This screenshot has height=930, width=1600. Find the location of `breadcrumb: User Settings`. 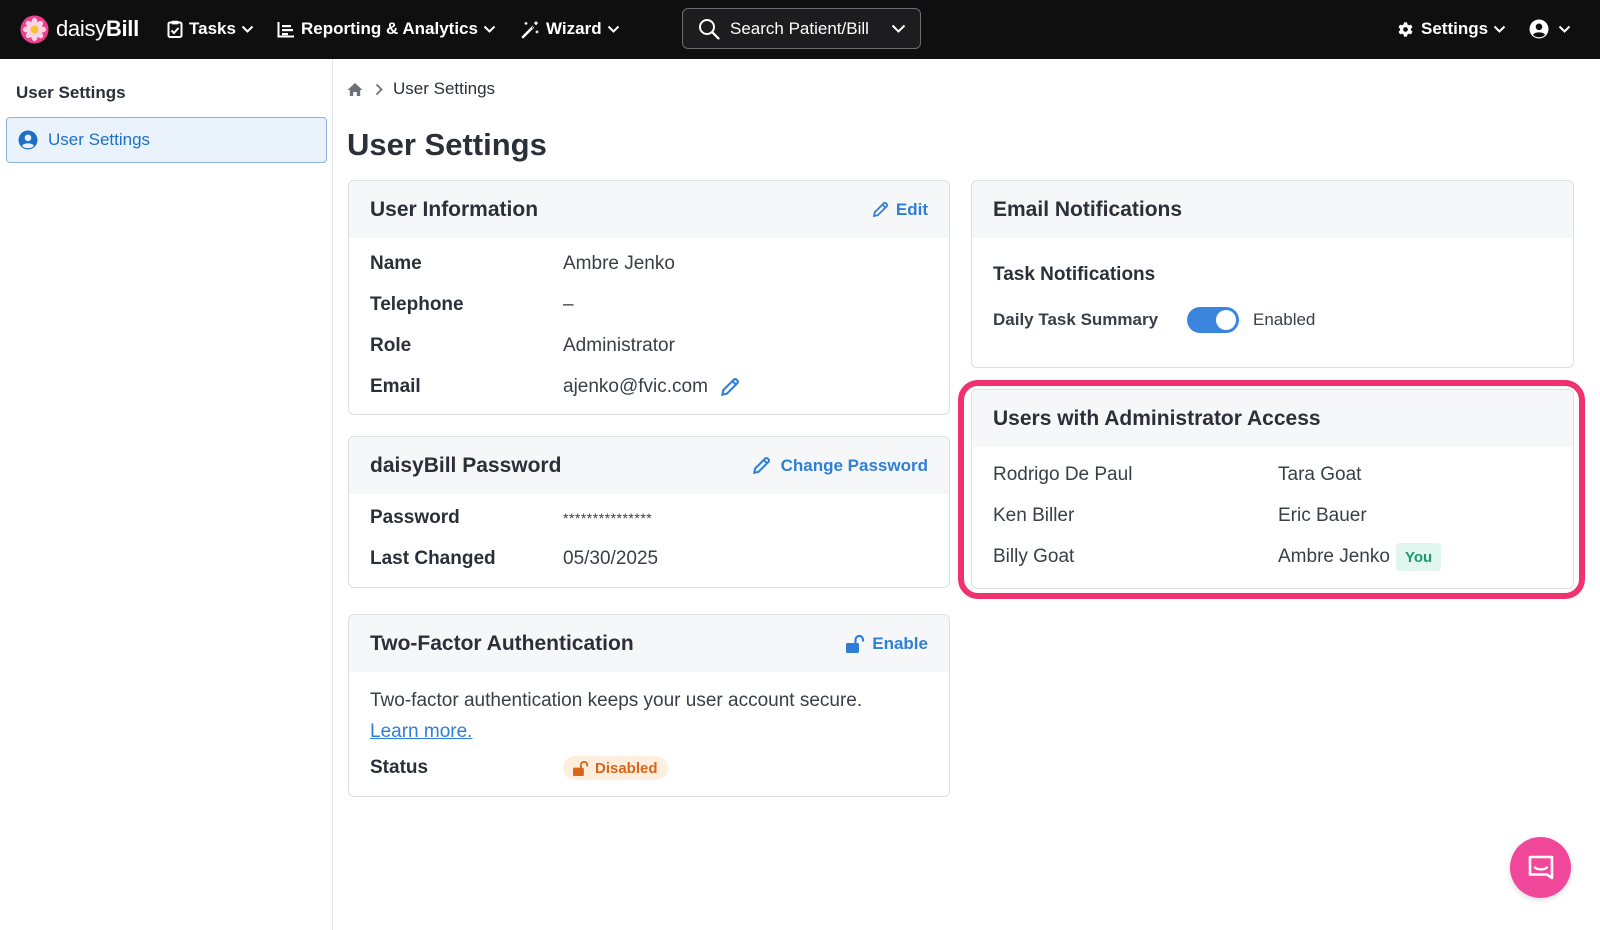

breadcrumb: User Settings is located at coordinates (421, 89).